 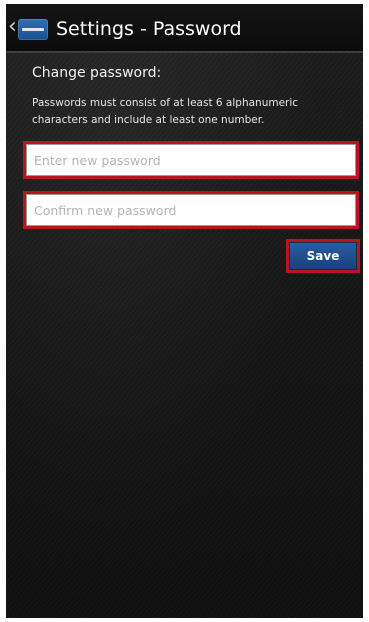 I want to click on action-bar: ‹ Settings - Password, so click(x=184, y=28).